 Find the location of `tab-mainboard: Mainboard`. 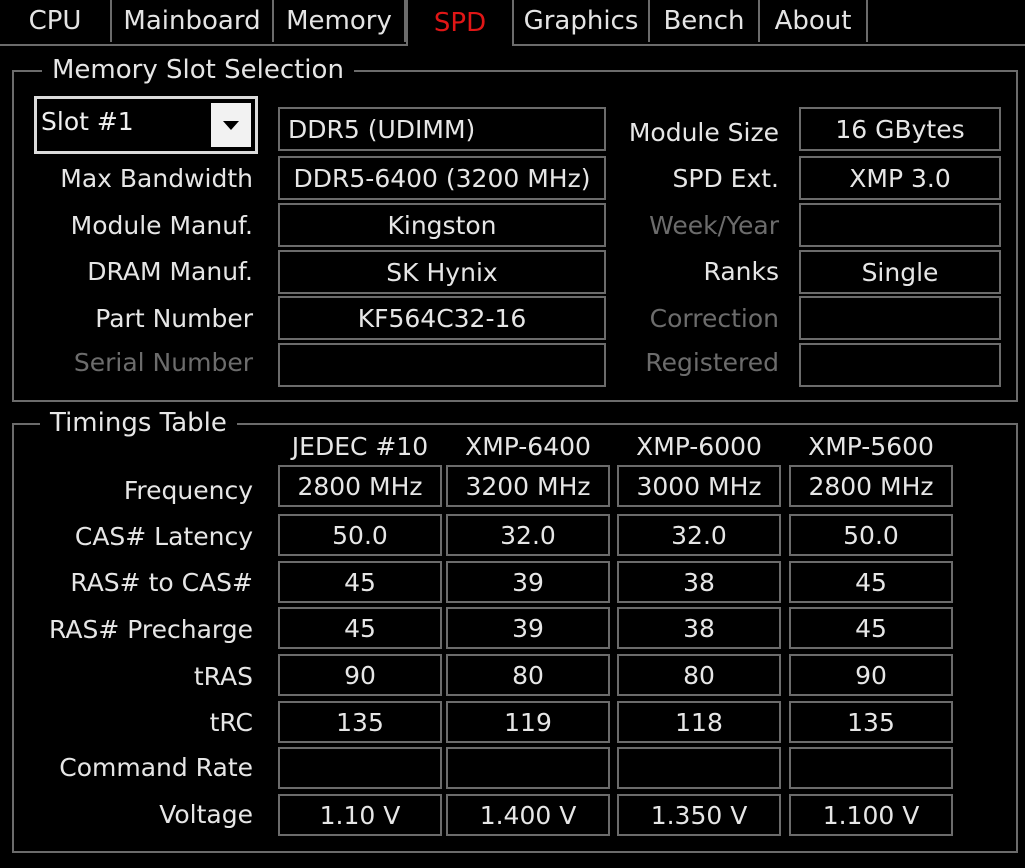

tab-mainboard: Mainboard is located at coordinates (193, 21).